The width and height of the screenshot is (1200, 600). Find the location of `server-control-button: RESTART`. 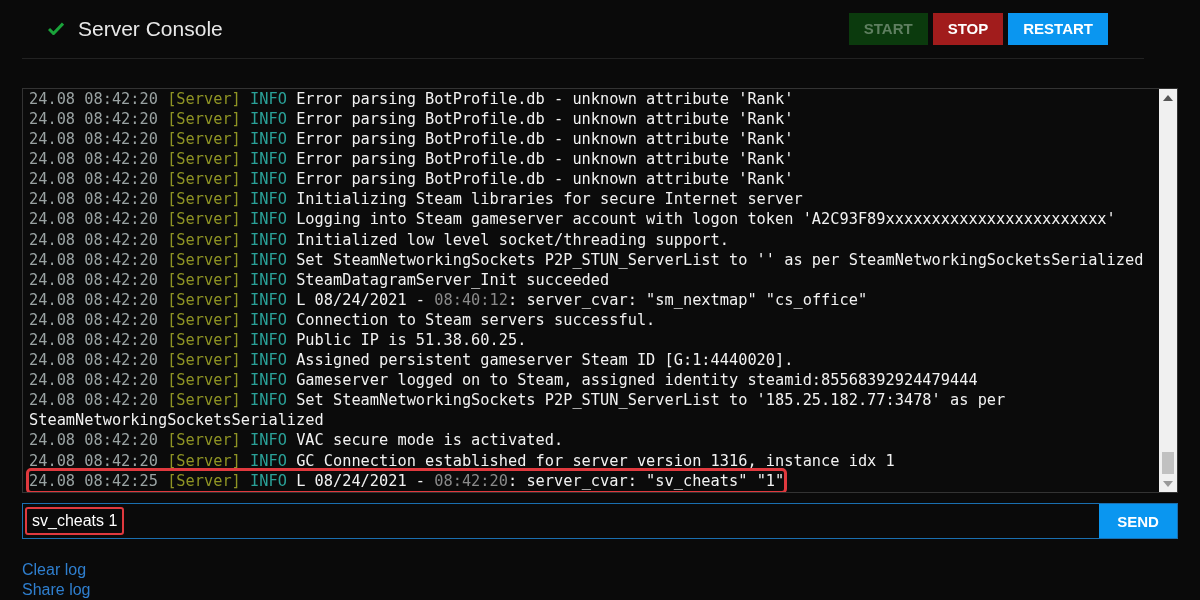

server-control-button: RESTART is located at coordinates (1058, 28).